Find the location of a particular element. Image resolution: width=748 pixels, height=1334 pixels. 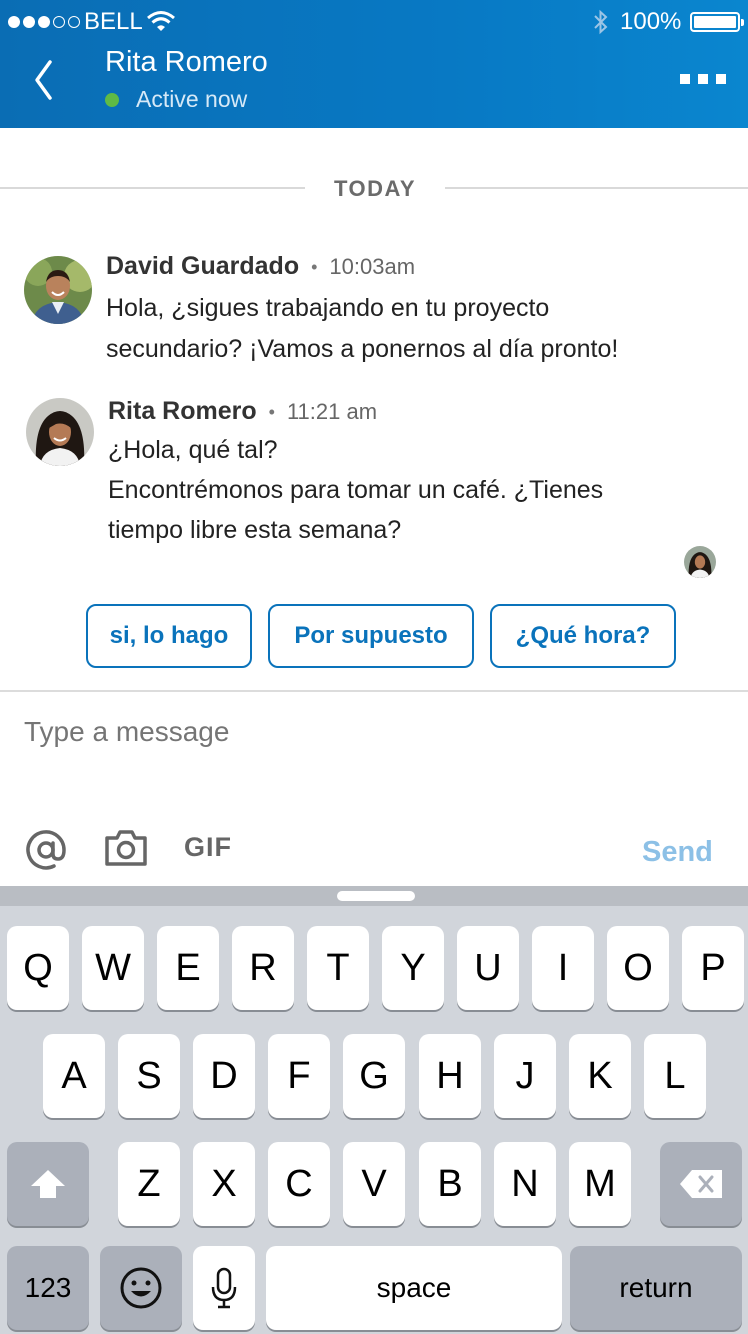

day-divider-label: TODAY is located at coordinates (375, 188).